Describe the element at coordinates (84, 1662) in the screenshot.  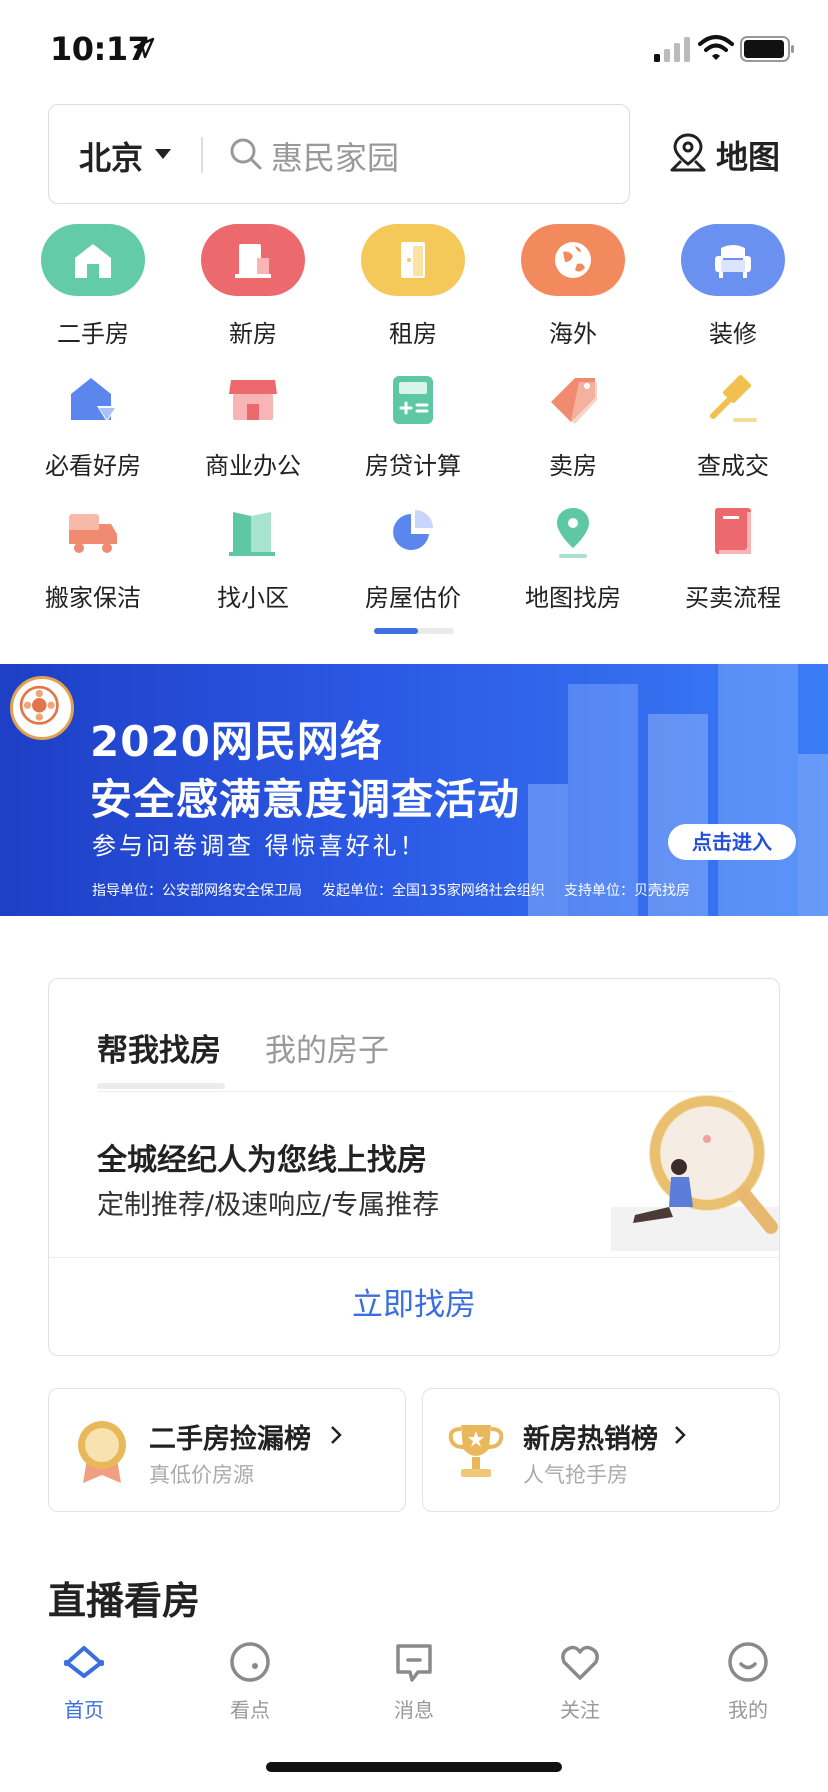
I see `home-icon` at that location.